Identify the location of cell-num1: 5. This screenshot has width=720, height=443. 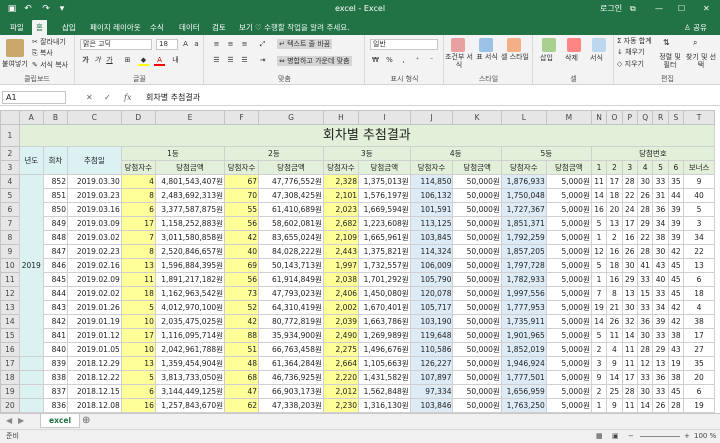
(599, 265).